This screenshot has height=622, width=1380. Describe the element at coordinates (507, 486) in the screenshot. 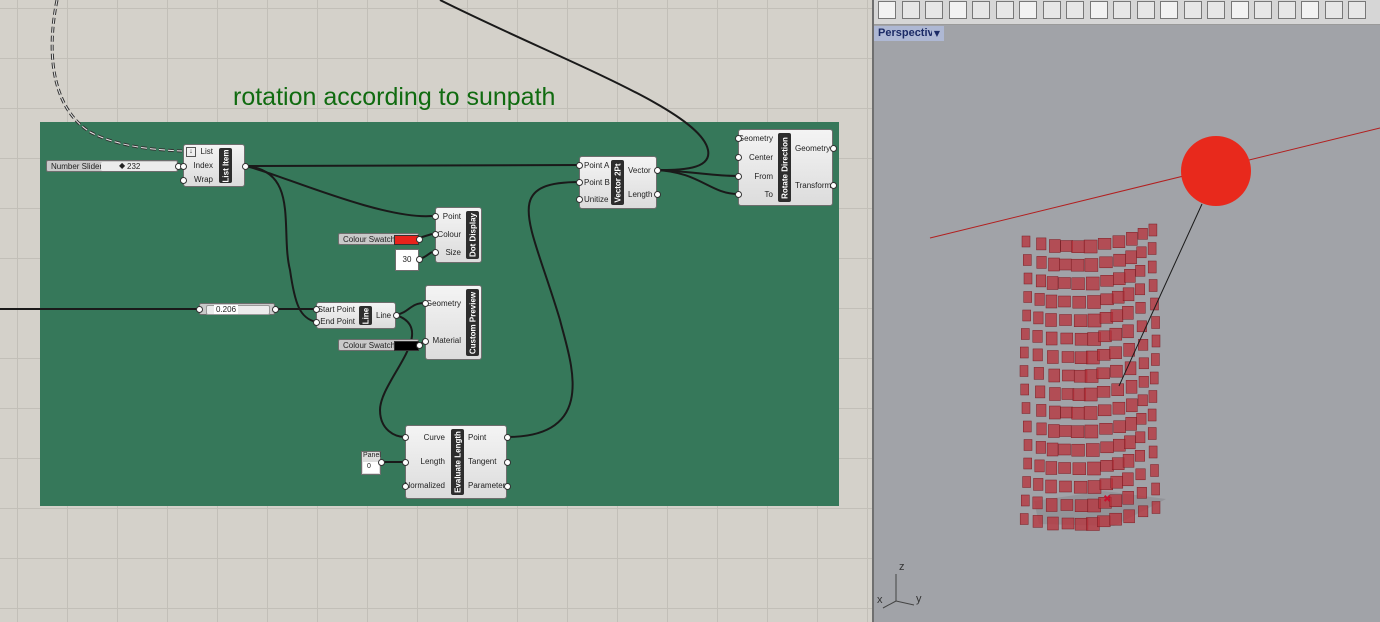

I see `port-parameter-out` at that location.